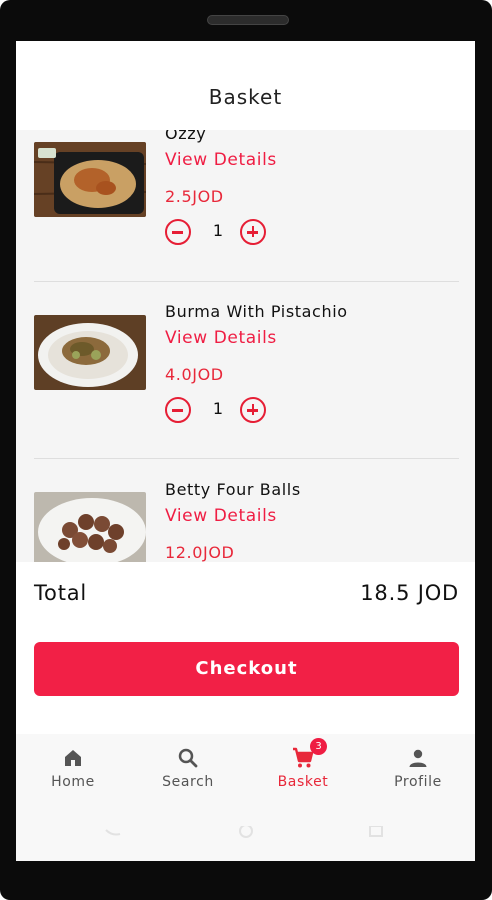 The width and height of the screenshot is (492, 900). Describe the element at coordinates (256, 311) in the screenshot. I see `item-name: Burma With Pistachio` at that location.